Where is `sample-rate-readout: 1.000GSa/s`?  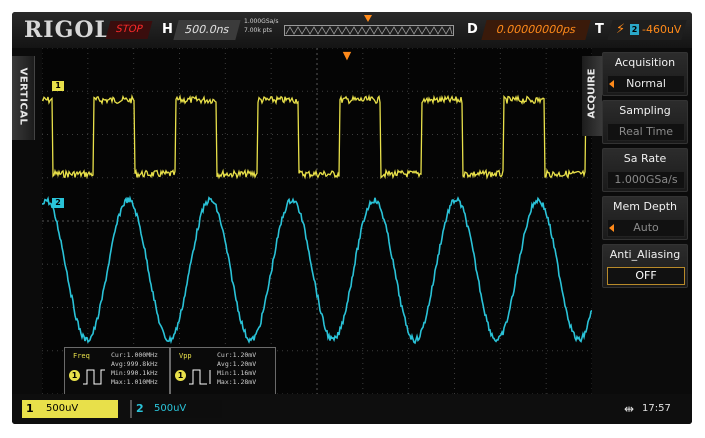 sample-rate-readout: 1.000GSa/s is located at coordinates (261, 21).